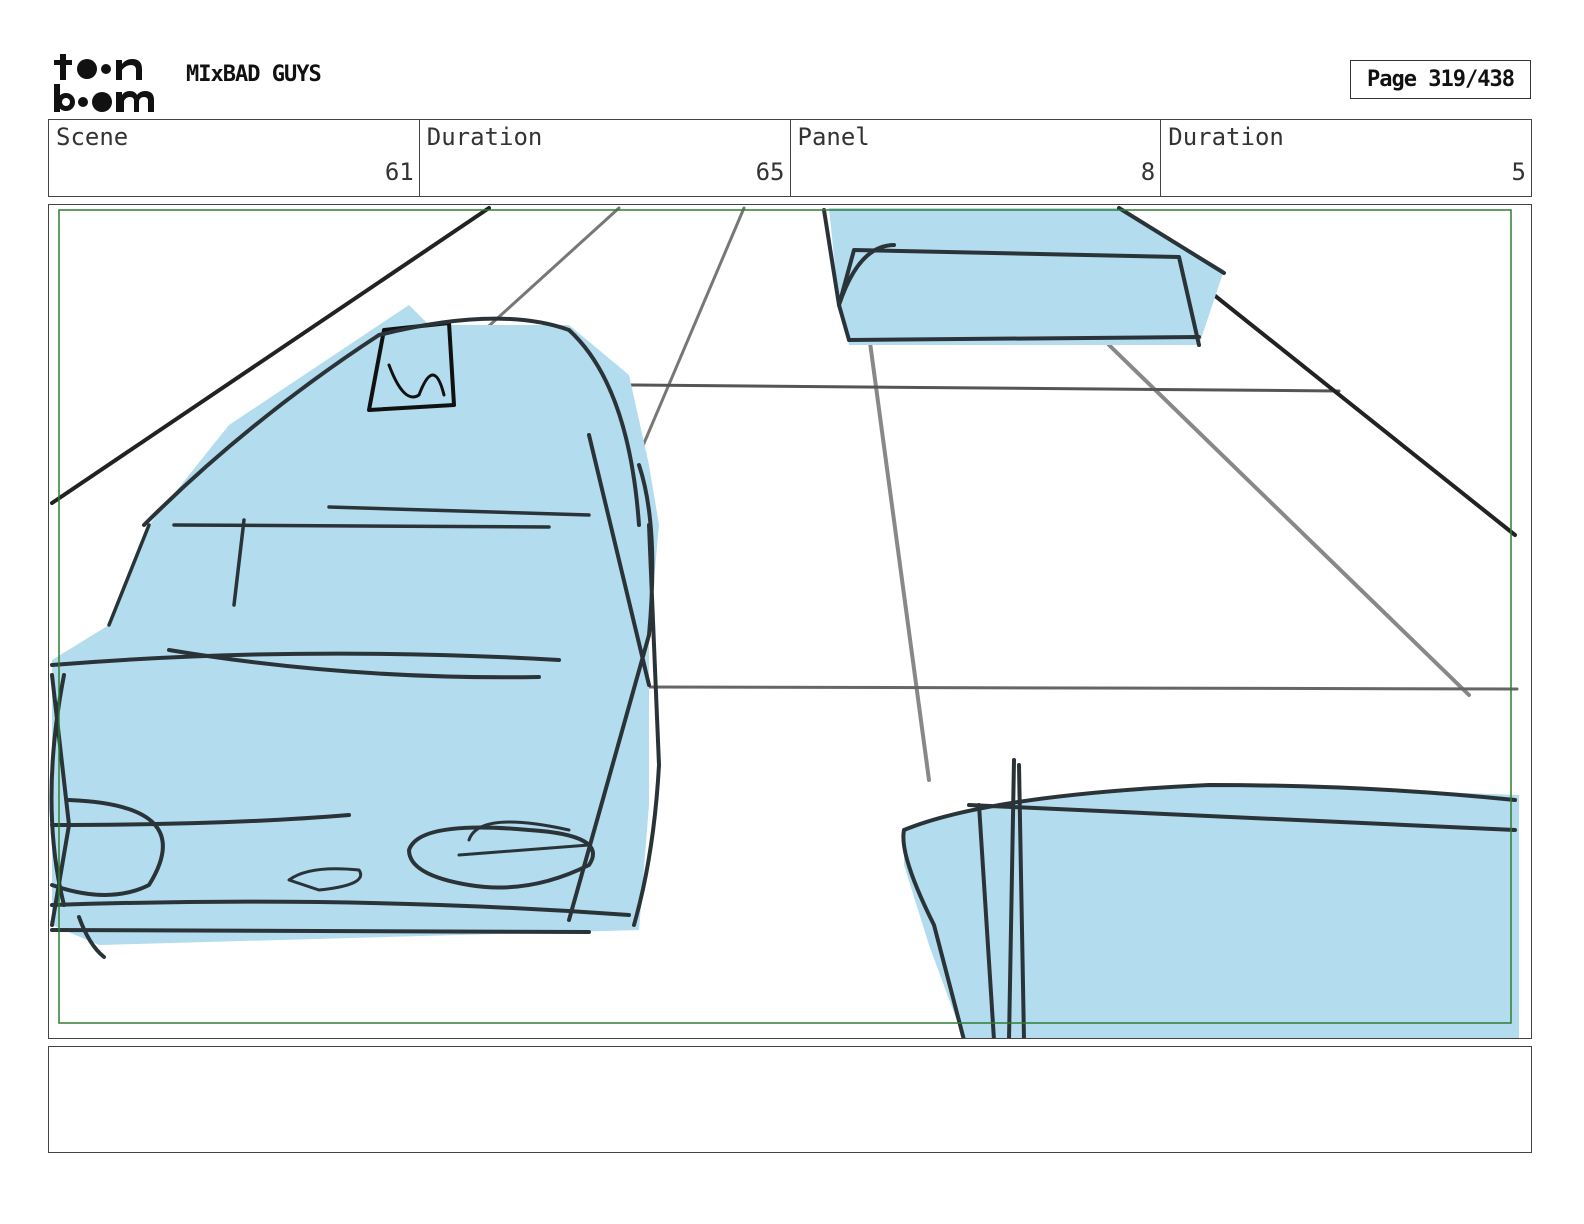 The height and width of the screenshot is (1224, 1584). What do you see at coordinates (976, 158) in the screenshot?
I see `panel-cell: Panel 8` at bounding box center [976, 158].